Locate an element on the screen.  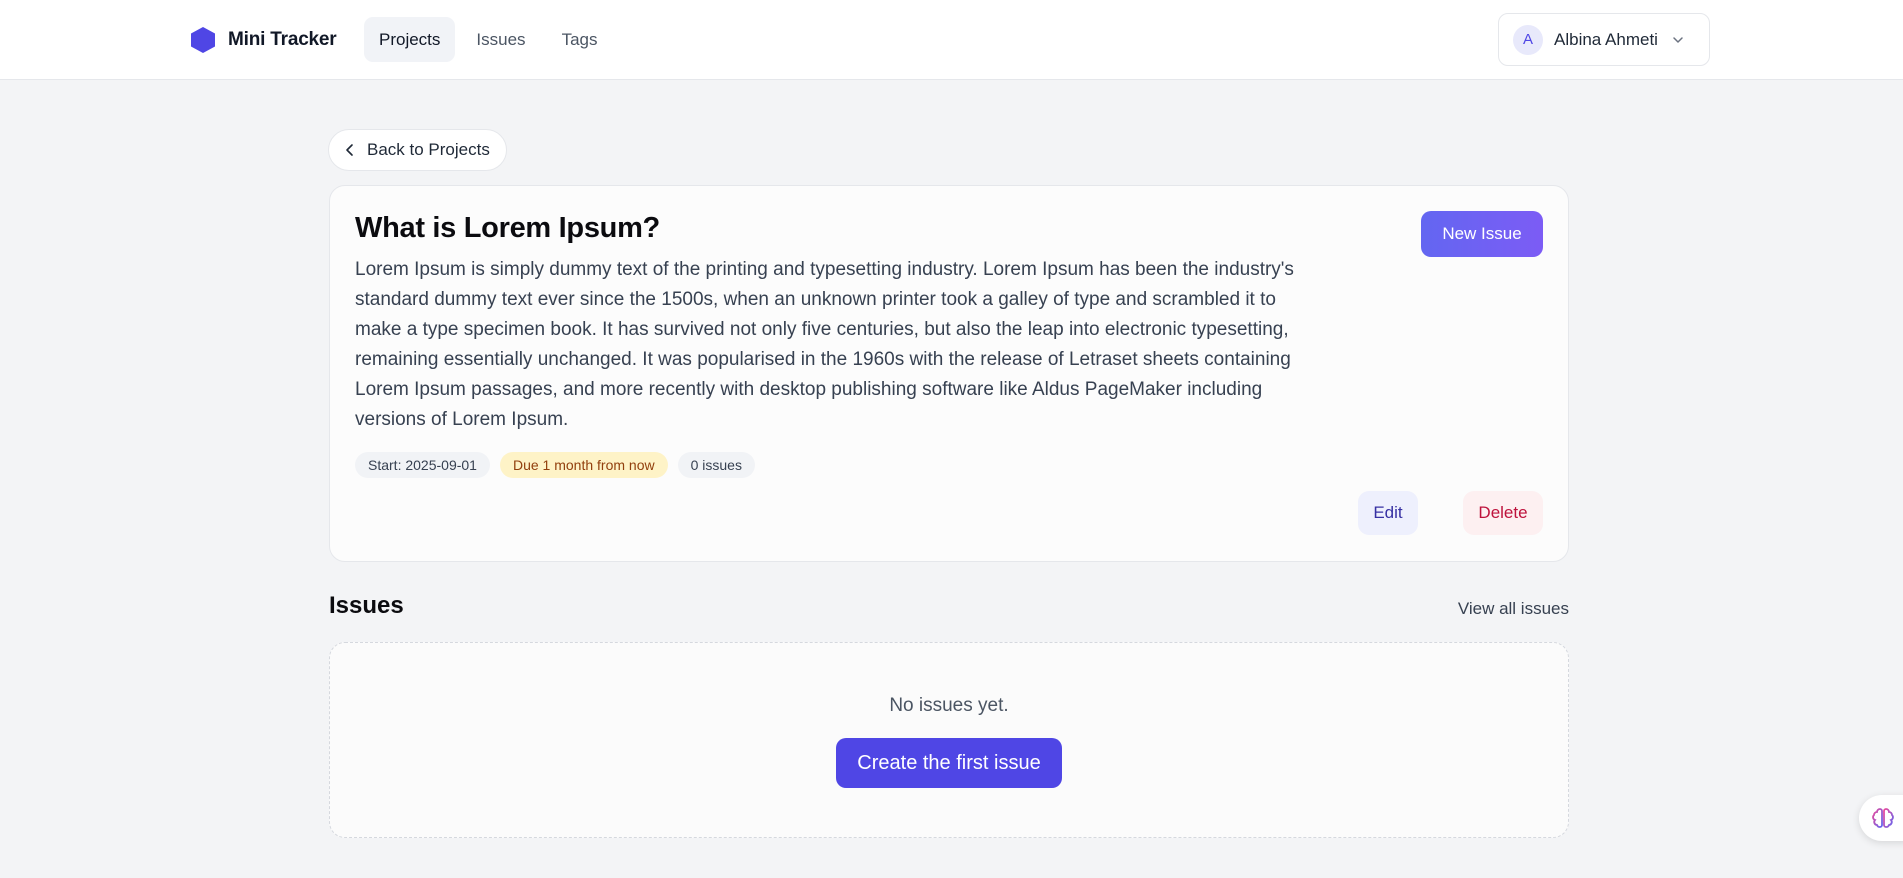
chevron-left-icon is located at coordinates (349, 150).